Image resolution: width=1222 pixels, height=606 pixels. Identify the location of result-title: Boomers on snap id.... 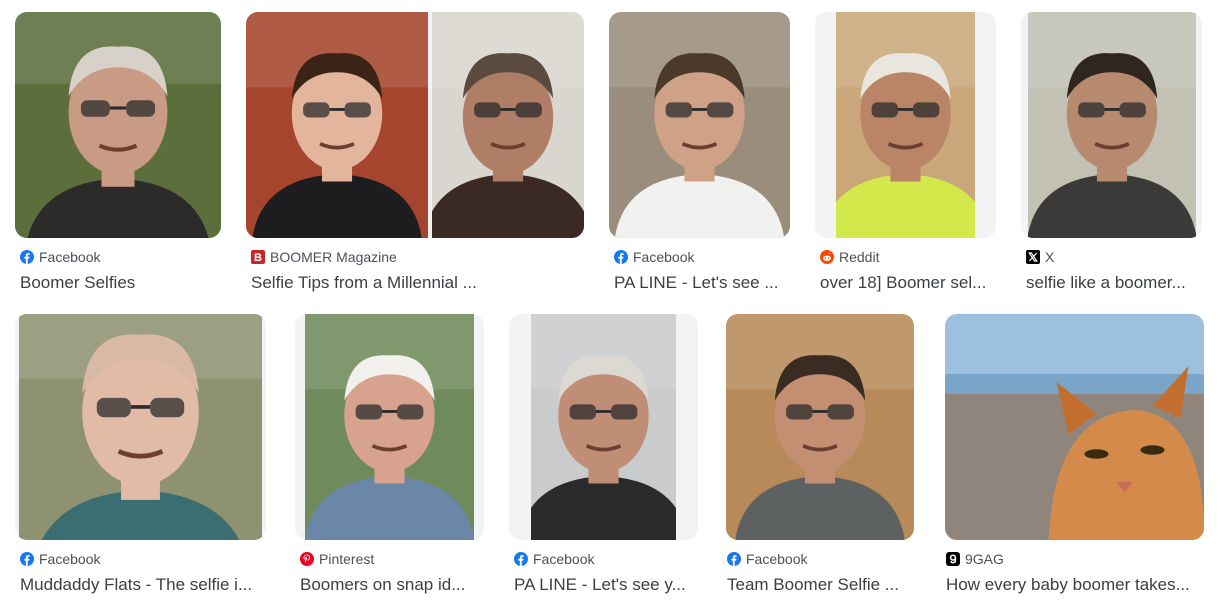
(392, 585).